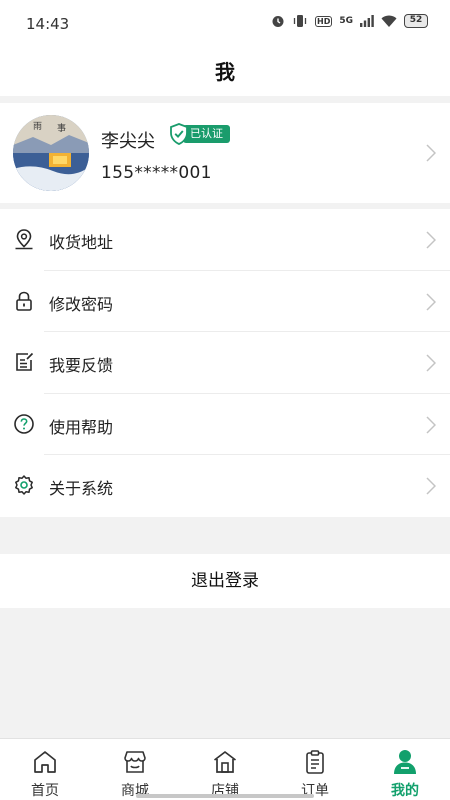  What do you see at coordinates (24, 239) in the screenshot?
I see `location-pin-icon` at bounding box center [24, 239].